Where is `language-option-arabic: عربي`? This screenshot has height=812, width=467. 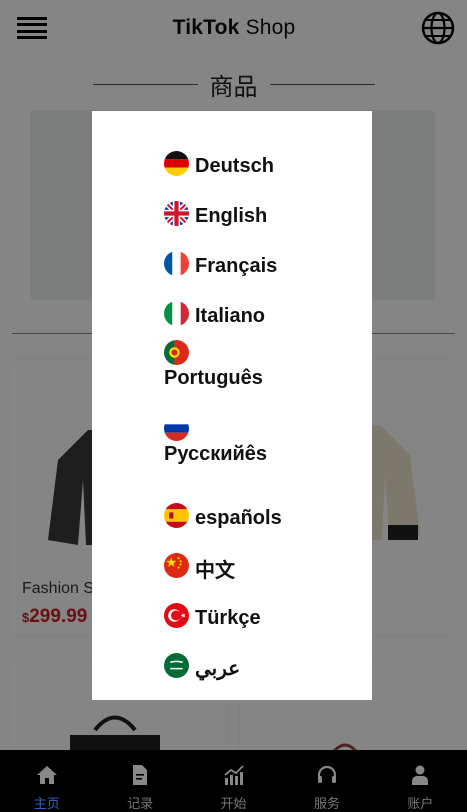 language-option-arabic: عربي is located at coordinates (264, 665).